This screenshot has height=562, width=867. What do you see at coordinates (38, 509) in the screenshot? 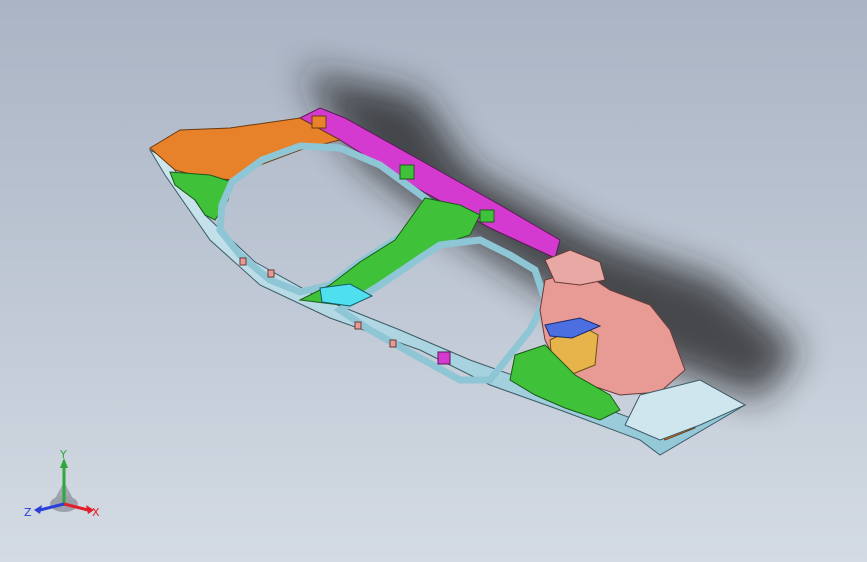
I see `triad-z-arrow` at bounding box center [38, 509].